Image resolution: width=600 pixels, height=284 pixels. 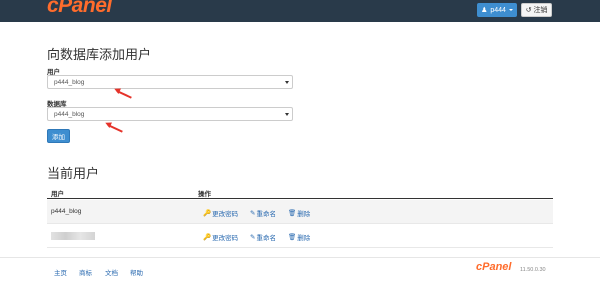 What do you see at coordinates (69, 82) in the screenshot?
I see `user-select-value: p444_blog` at bounding box center [69, 82].